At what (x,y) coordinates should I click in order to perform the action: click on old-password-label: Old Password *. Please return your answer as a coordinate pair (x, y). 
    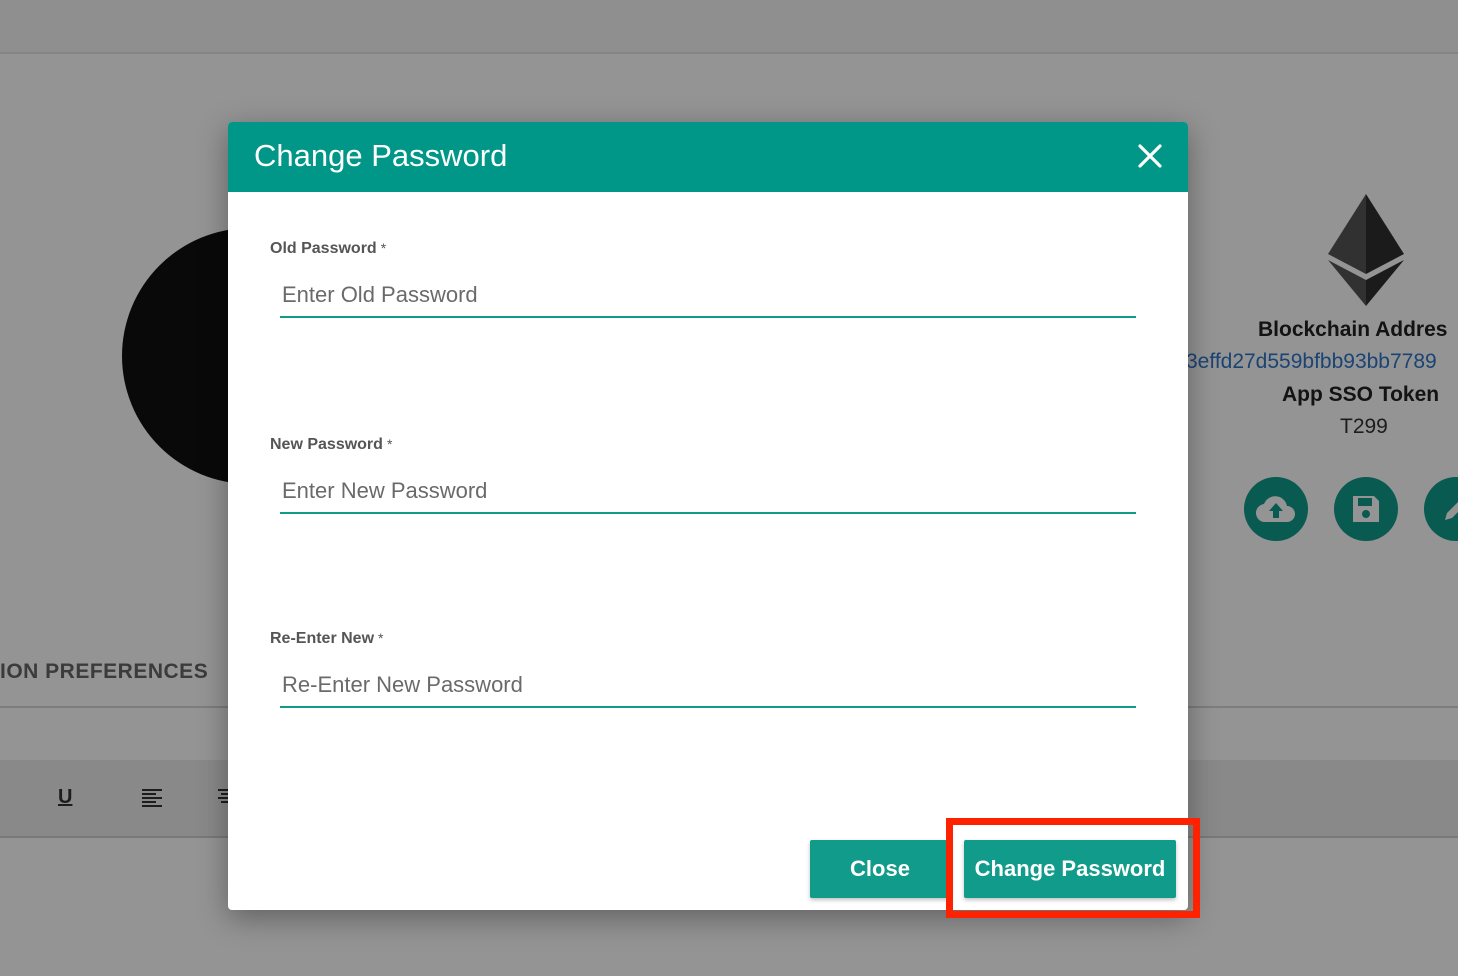
    Looking at the image, I should click on (328, 249).